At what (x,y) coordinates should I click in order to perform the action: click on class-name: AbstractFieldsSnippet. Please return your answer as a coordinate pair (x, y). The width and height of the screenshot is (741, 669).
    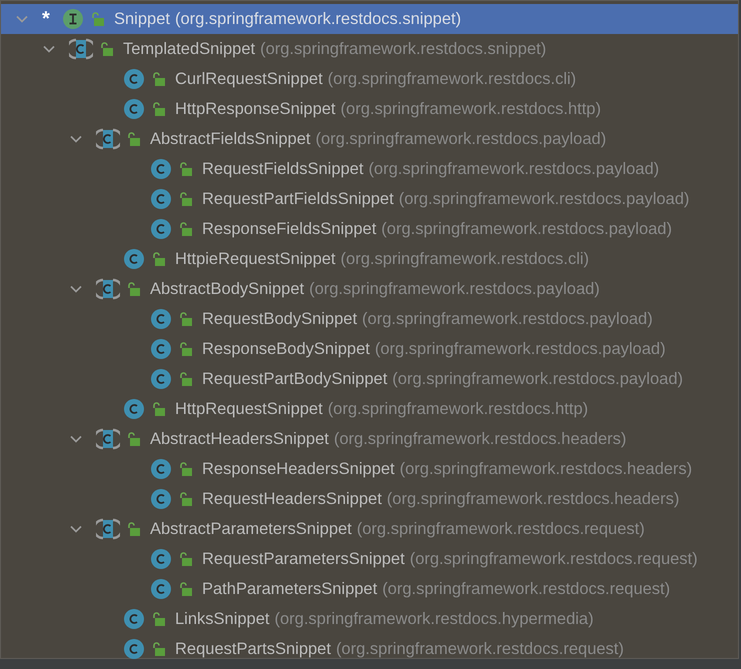
    Looking at the image, I should click on (230, 139).